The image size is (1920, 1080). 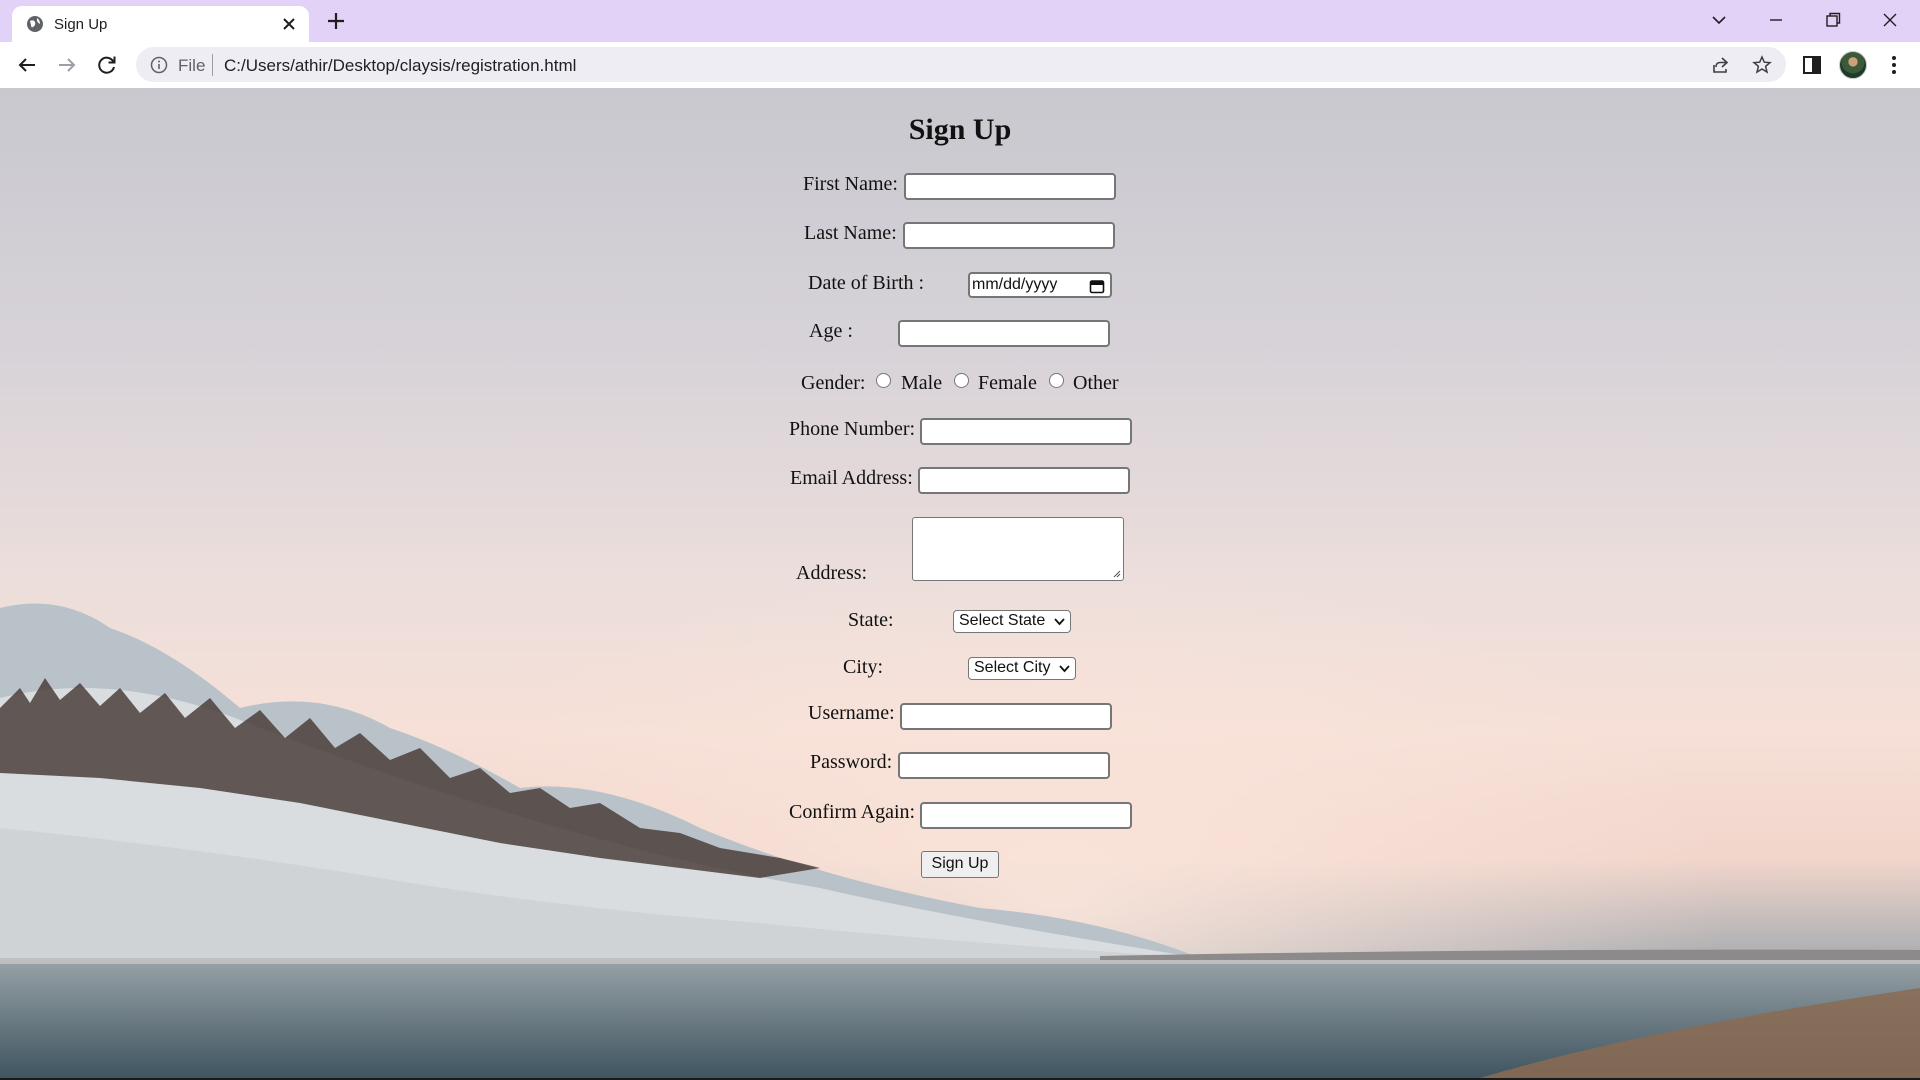 What do you see at coordinates (1056, 380) in the screenshot?
I see `gender-other-radio` at bounding box center [1056, 380].